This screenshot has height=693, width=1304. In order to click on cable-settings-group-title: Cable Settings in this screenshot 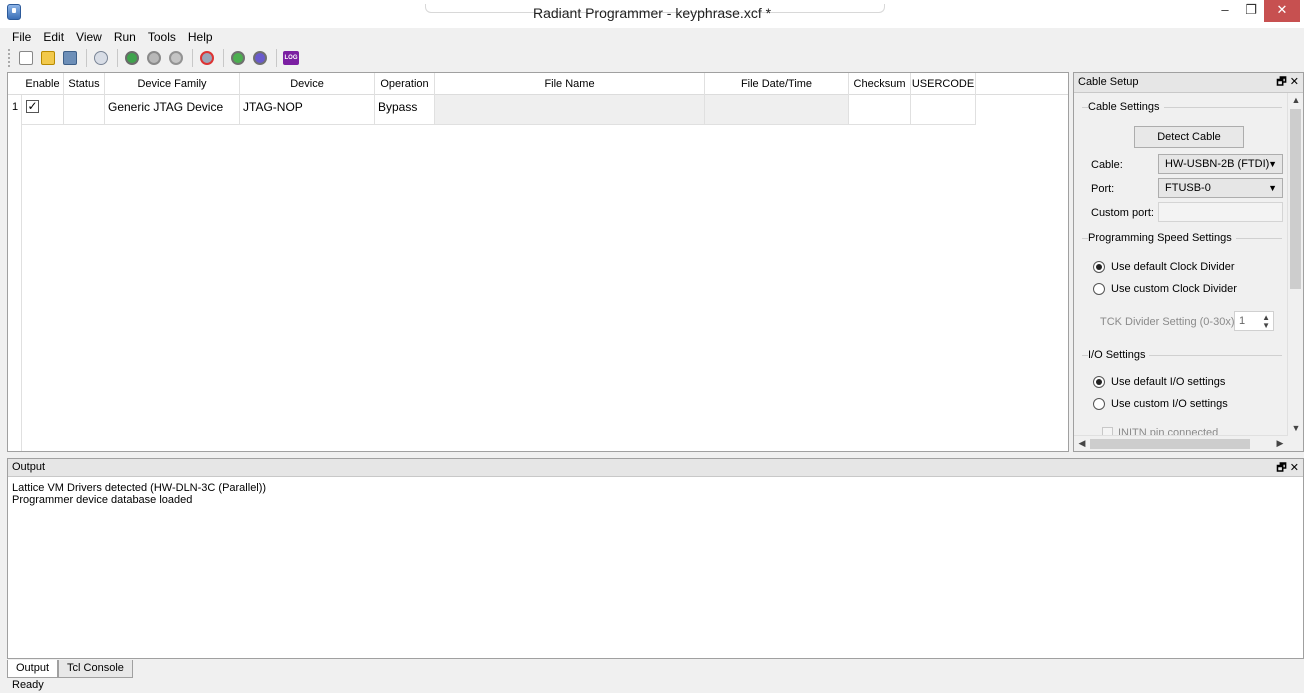, I will do `click(1126, 107)`.